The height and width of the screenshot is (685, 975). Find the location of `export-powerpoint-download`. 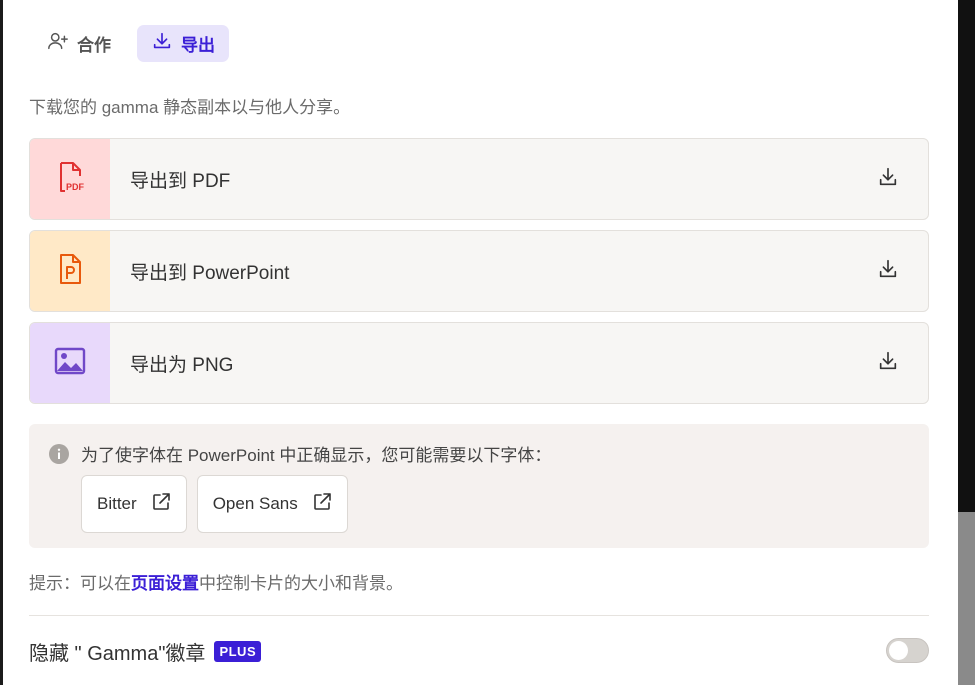

export-powerpoint-download is located at coordinates (888, 271).